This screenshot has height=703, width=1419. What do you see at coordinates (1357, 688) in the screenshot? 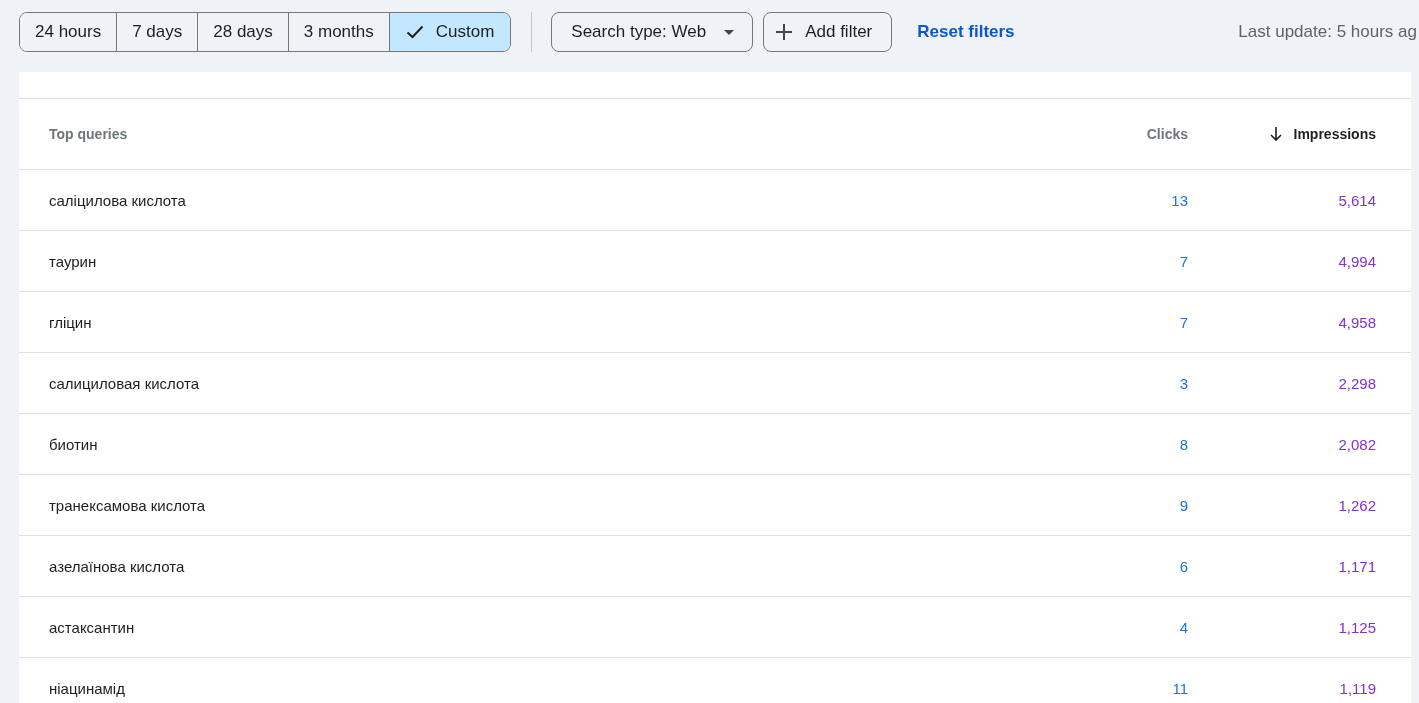
I see `impressions-cell: 1,119` at bounding box center [1357, 688].